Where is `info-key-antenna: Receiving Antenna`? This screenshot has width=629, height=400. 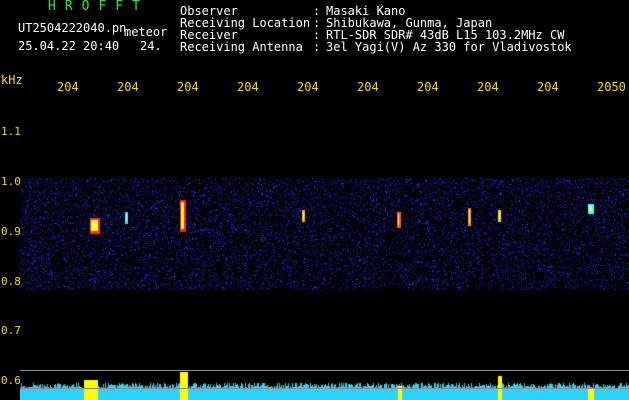
info-key-antenna: Receiving Antenna is located at coordinates (241, 47).